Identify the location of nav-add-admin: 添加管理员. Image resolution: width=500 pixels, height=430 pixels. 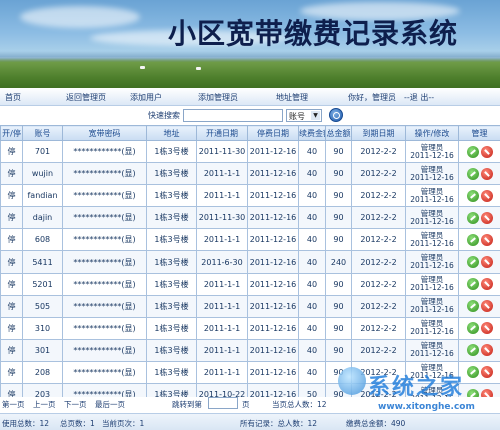
(218, 97).